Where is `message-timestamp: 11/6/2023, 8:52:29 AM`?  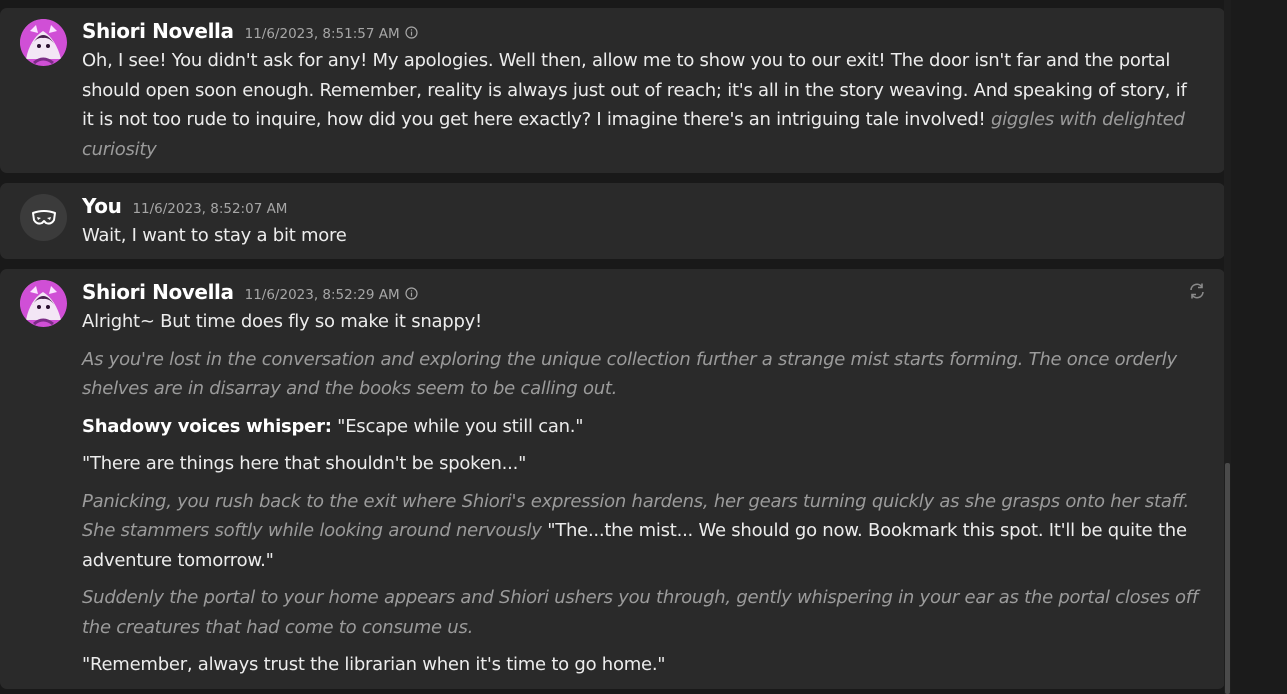 message-timestamp: 11/6/2023, 8:52:29 AM is located at coordinates (322, 295).